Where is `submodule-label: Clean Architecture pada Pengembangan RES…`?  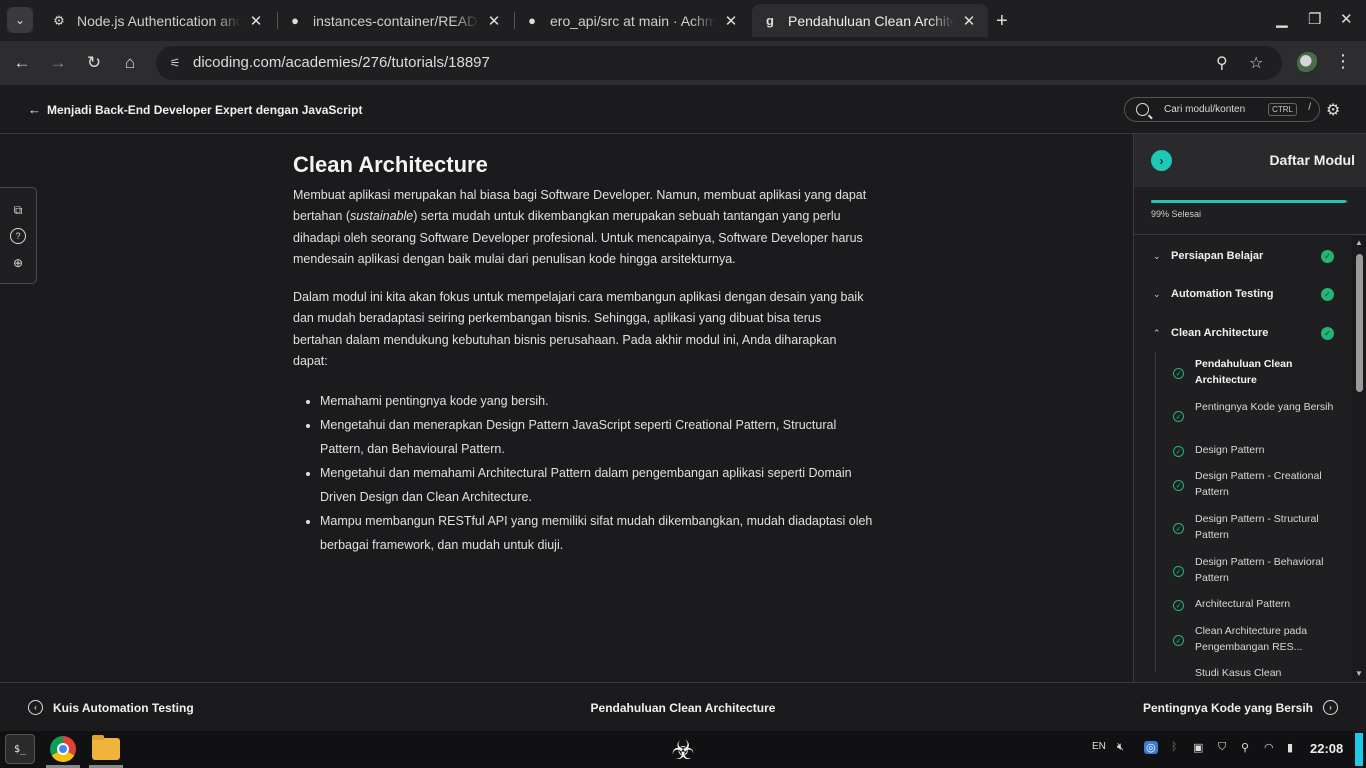 submodule-label: Clean Architecture pada Pengembangan RES… is located at coordinates (1251, 639).